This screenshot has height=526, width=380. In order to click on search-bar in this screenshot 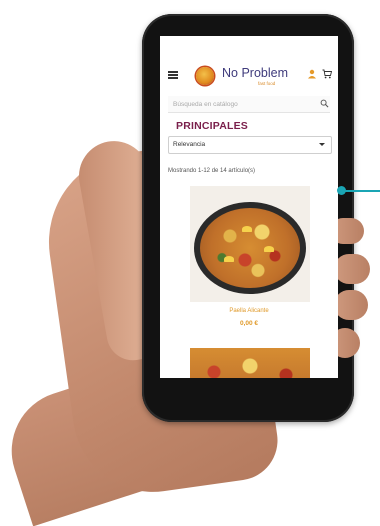, I will do `click(249, 104)`.